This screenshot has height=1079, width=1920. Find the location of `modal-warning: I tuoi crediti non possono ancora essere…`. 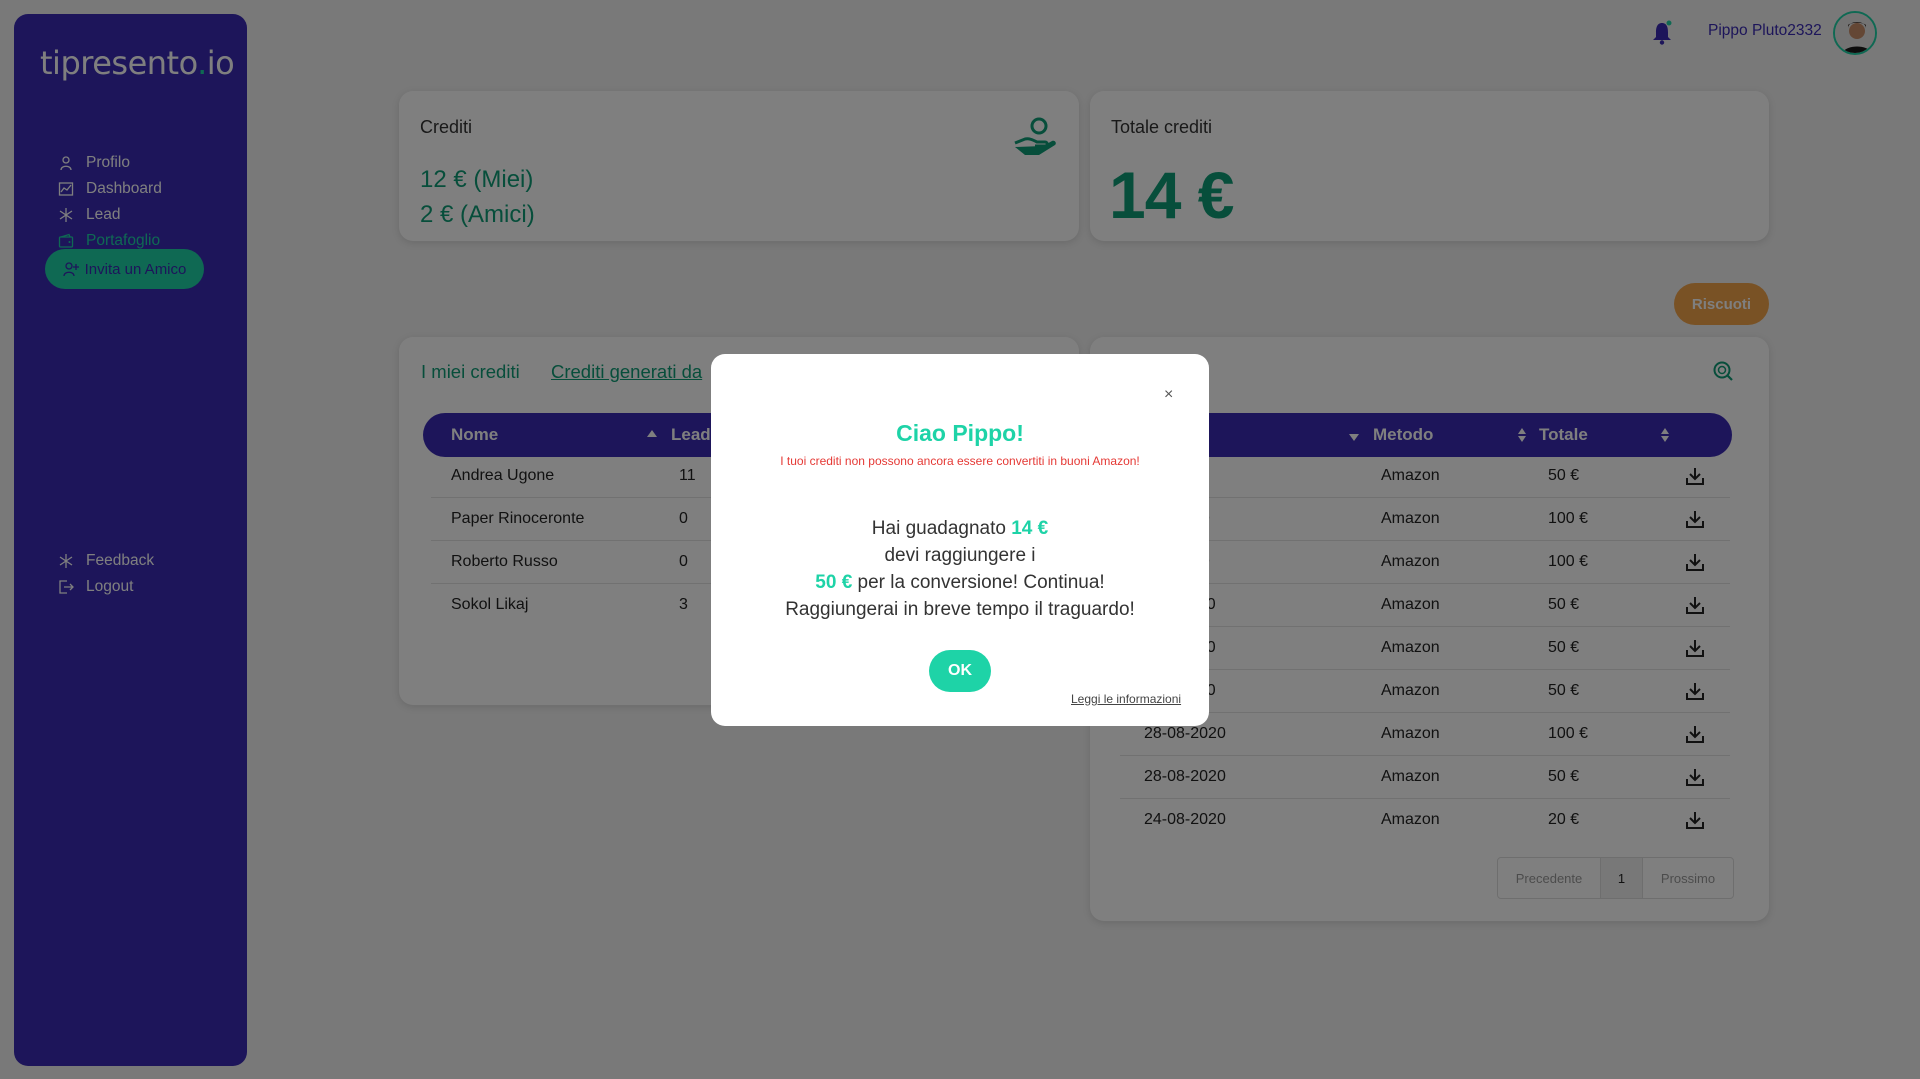

modal-warning: I tuoi crediti non possono ancora essere… is located at coordinates (960, 461).